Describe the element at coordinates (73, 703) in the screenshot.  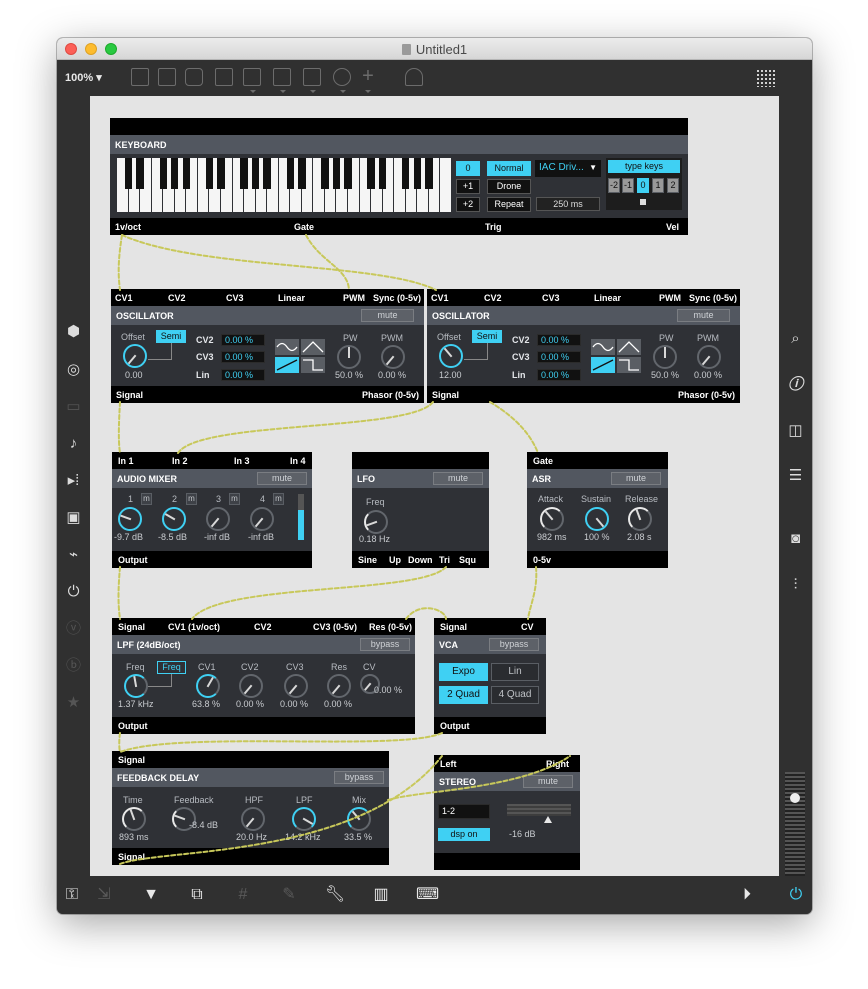
I see `star-icon: ★` at that location.